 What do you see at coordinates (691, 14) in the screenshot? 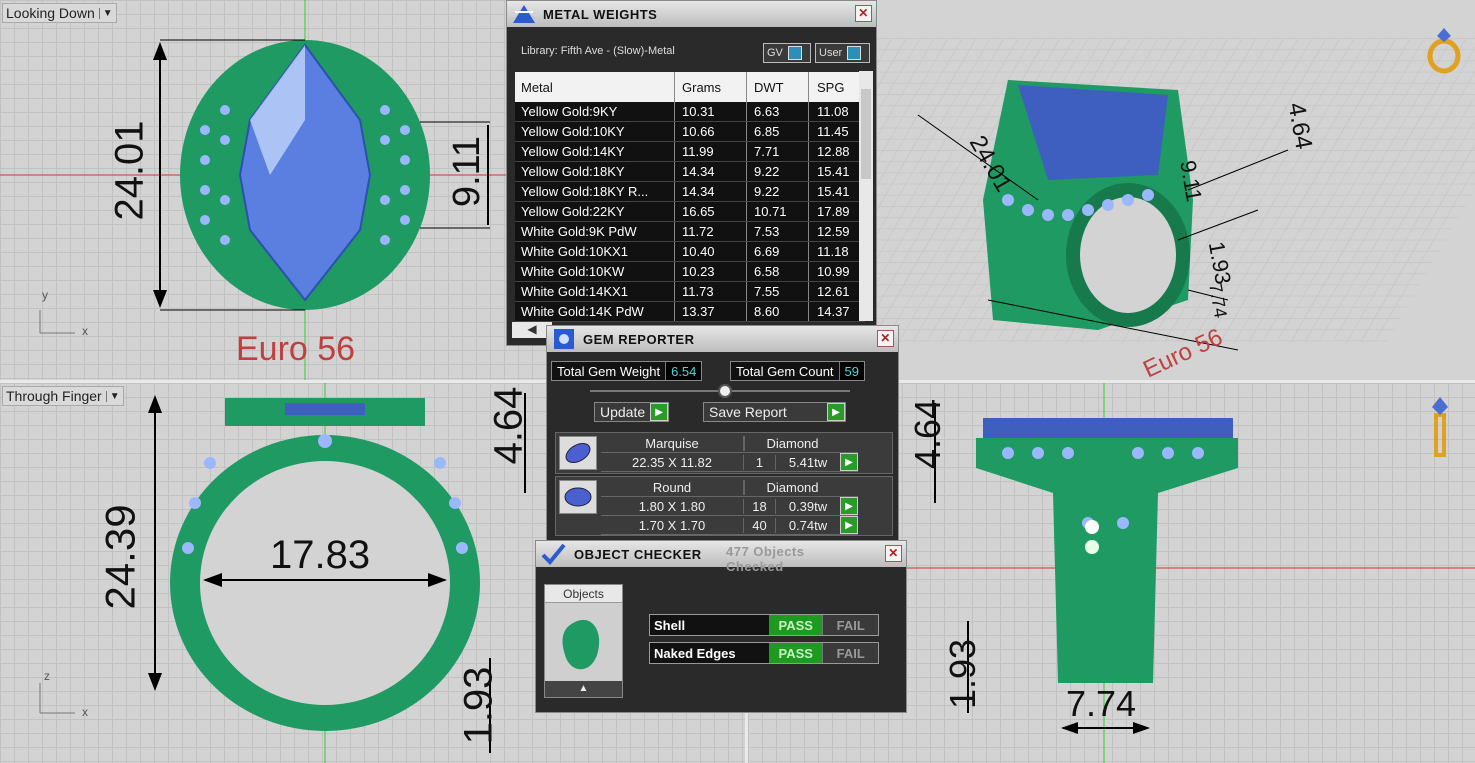
I see `metal-weights-title-bar: METAL WEIGHTS ✕` at bounding box center [691, 14].